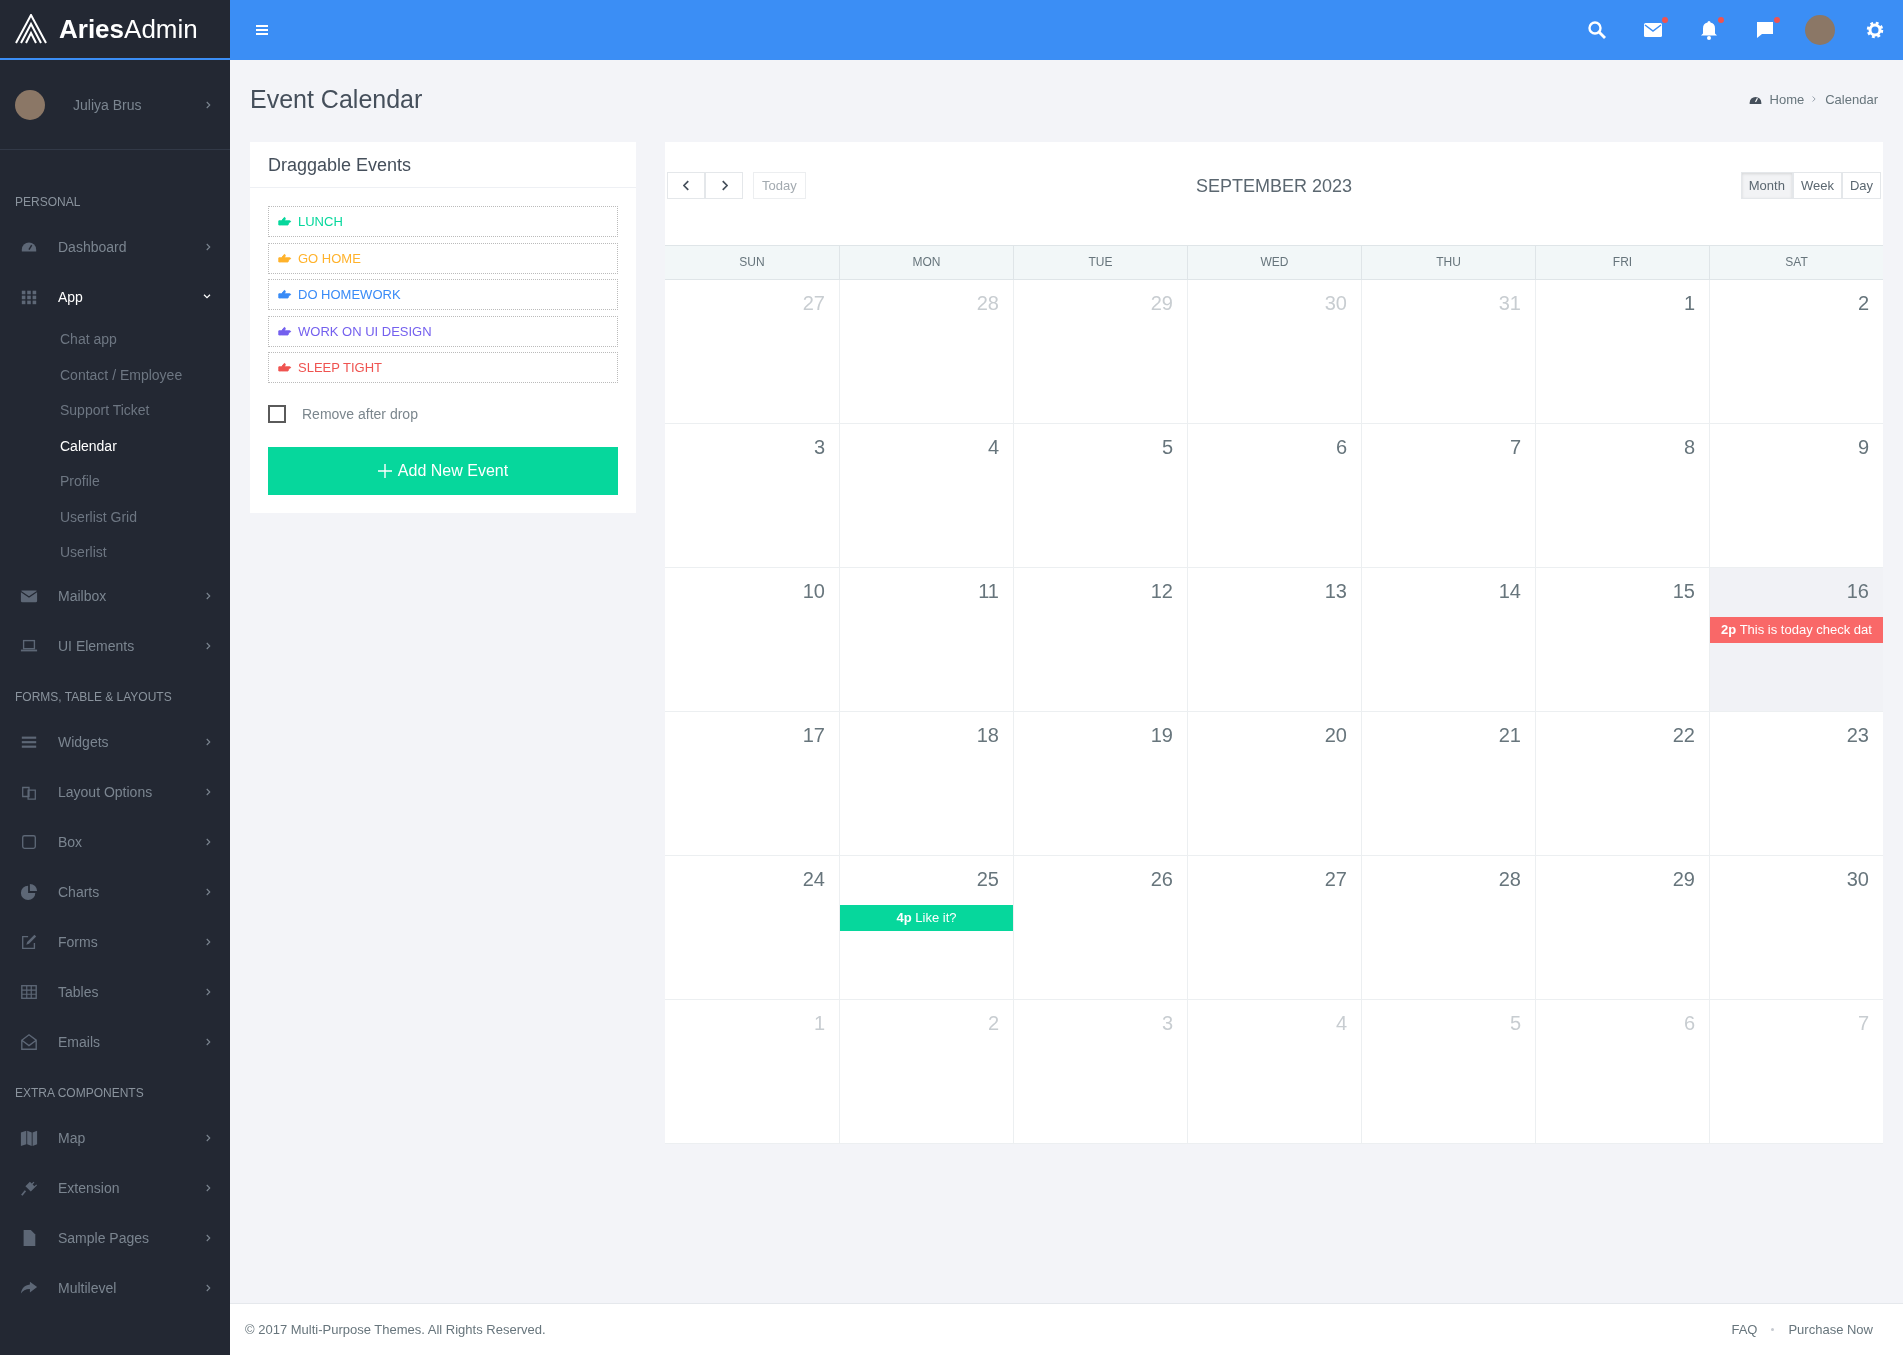  What do you see at coordinates (926, 640) in the screenshot?
I see `day-cell: 11` at bounding box center [926, 640].